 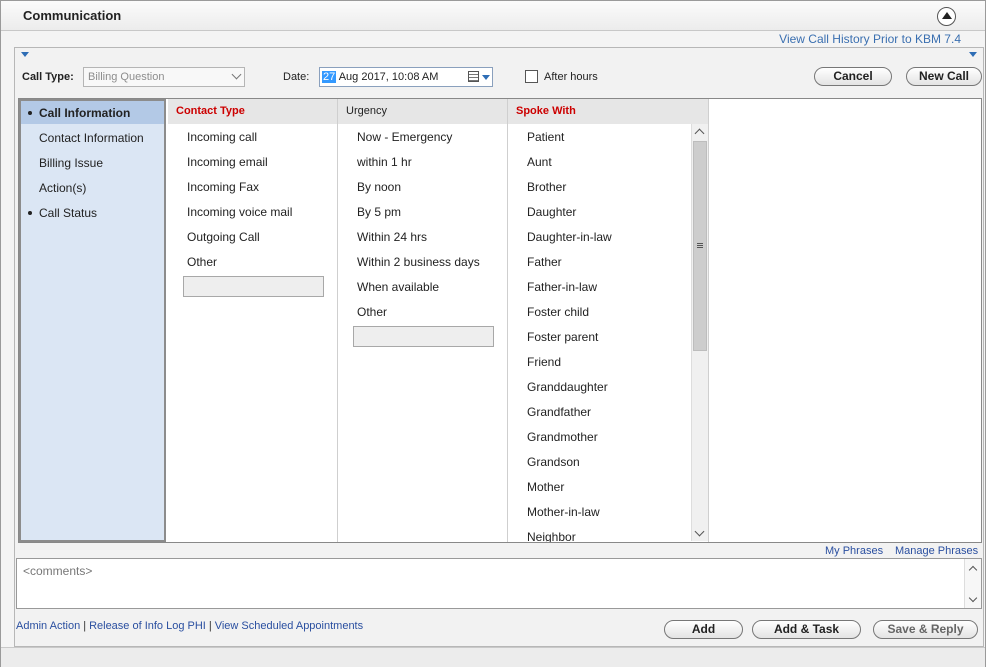 I want to click on list-item: Brother, so click(x=546, y=187).